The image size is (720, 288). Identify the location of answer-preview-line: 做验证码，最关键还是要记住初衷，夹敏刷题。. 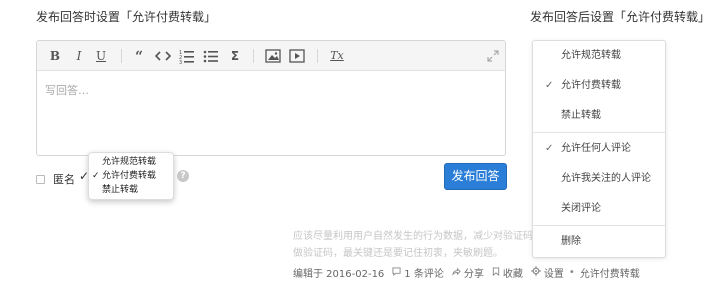
(398, 253).